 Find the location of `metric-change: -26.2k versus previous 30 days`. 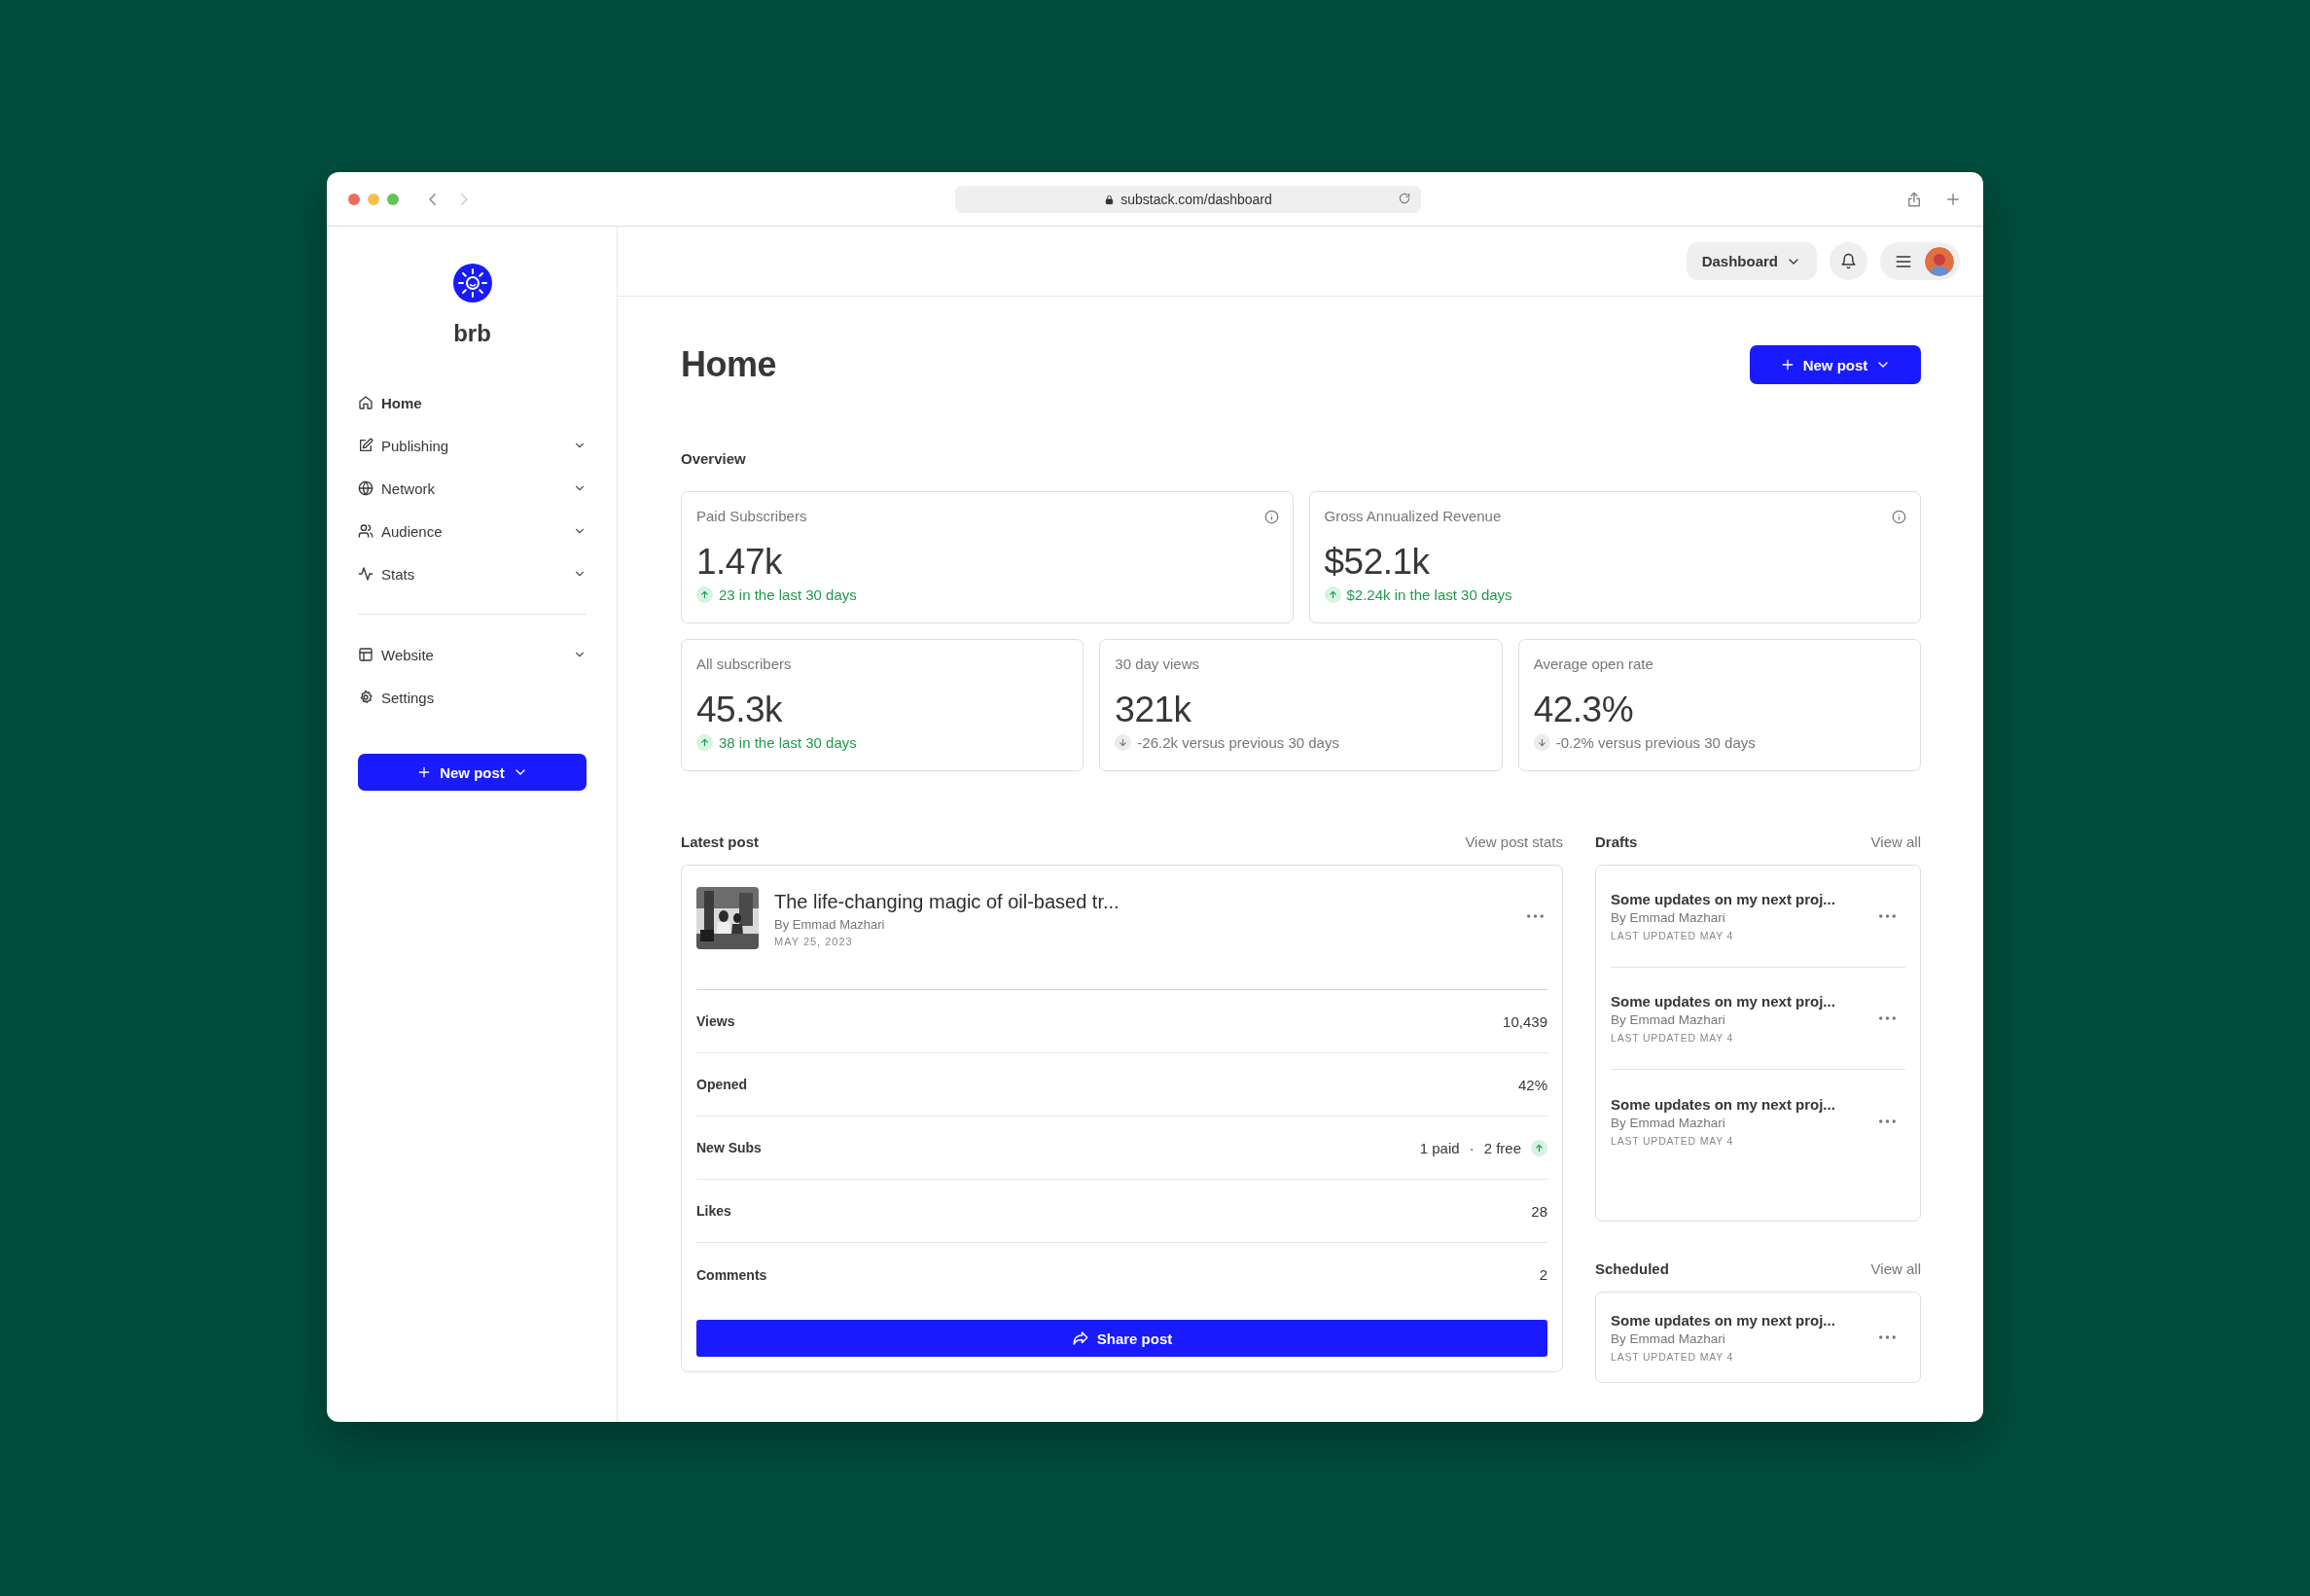

metric-change: -26.2k versus previous 30 days is located at coordinates (1238, 743).